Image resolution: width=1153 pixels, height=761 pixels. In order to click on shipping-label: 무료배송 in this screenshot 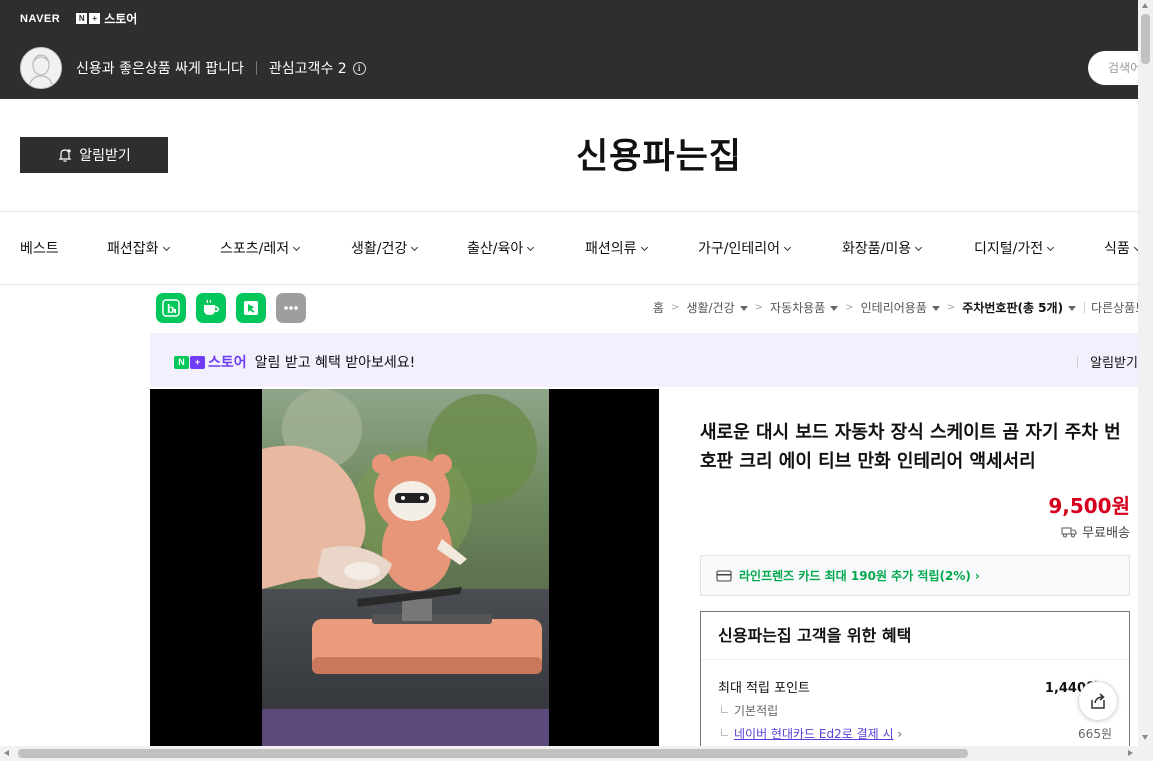, I will do `click(1106, 533)`.